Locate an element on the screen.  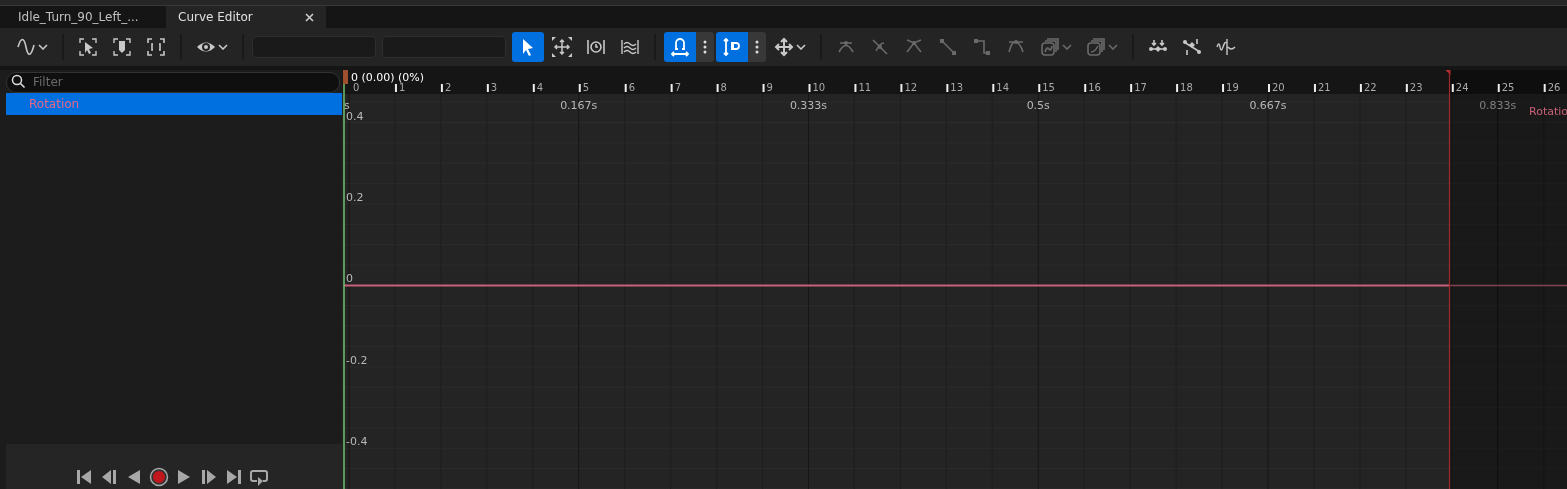
value-label: 0.4 is located at coordinates (355, 116).